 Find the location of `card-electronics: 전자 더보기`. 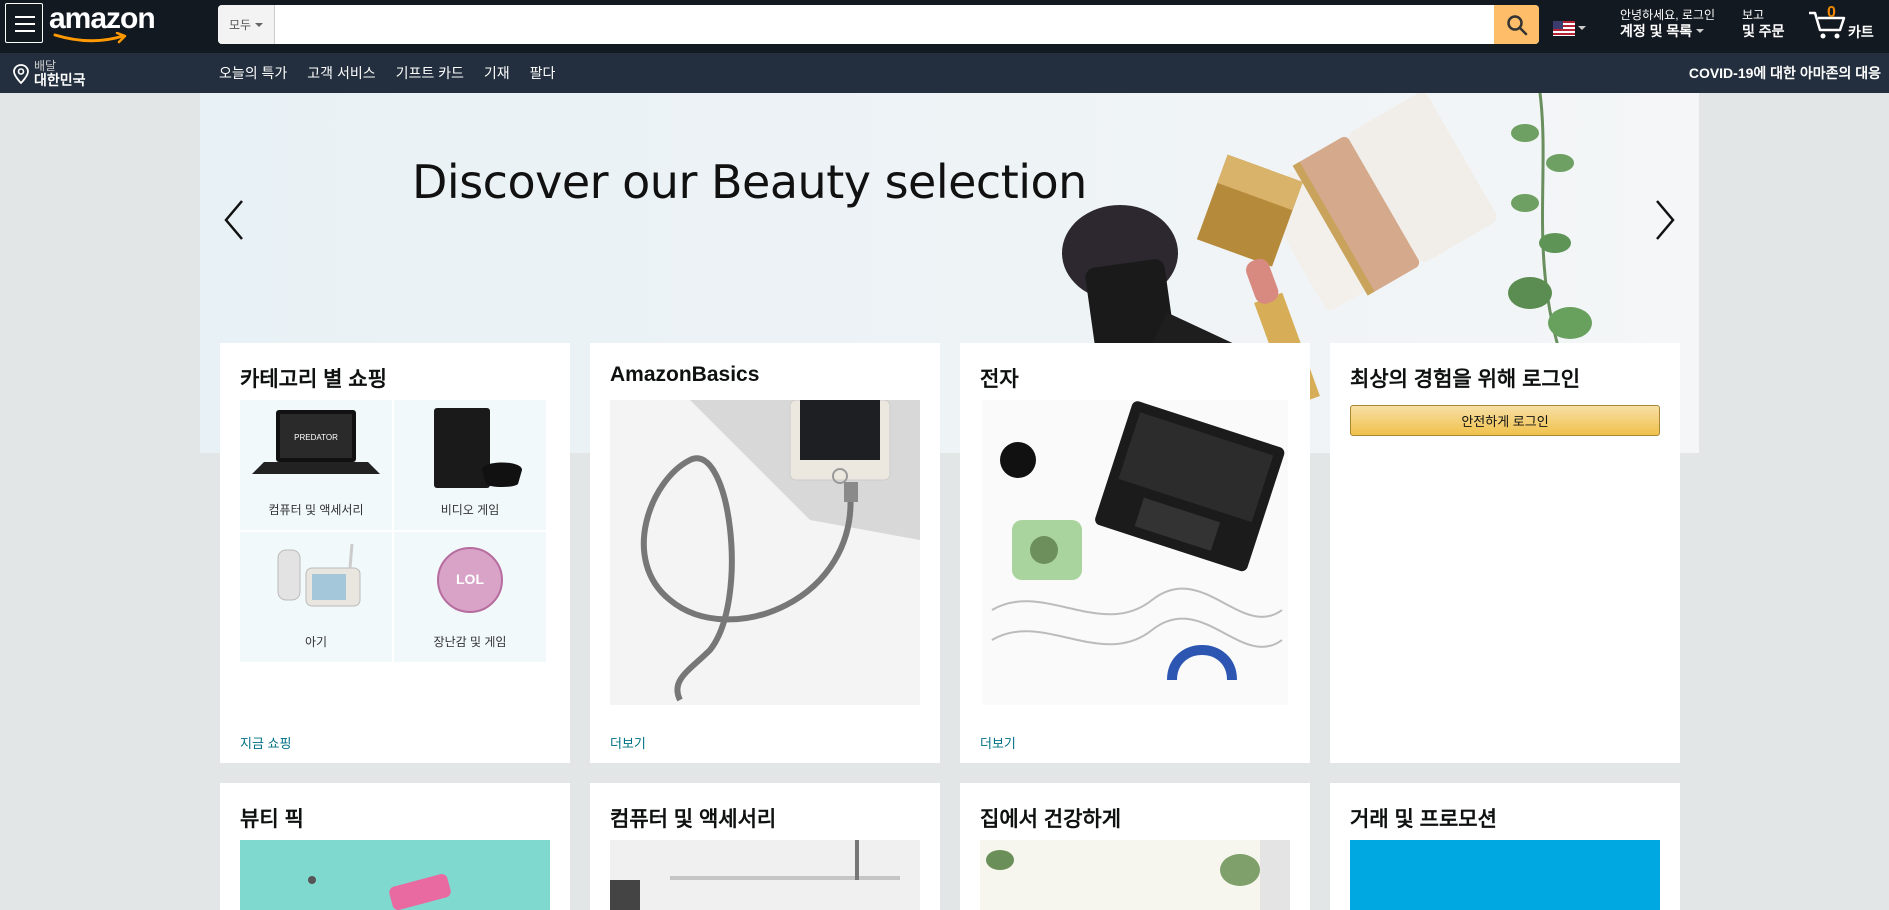

card-electronics: 전자 더보기 is located at coordinates (1135, 553).